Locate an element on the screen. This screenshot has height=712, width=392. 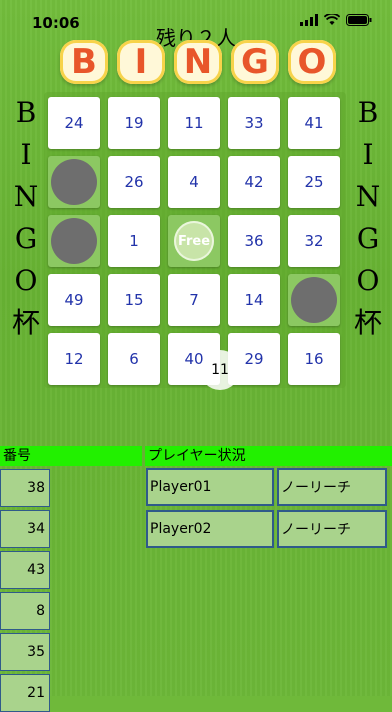
bingo-cell: 14 is located at coordinates (254, 300).